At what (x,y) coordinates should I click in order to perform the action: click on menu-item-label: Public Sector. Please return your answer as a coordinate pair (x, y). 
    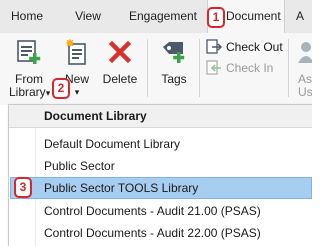
    Looking at the image, I should click on (79, 166).